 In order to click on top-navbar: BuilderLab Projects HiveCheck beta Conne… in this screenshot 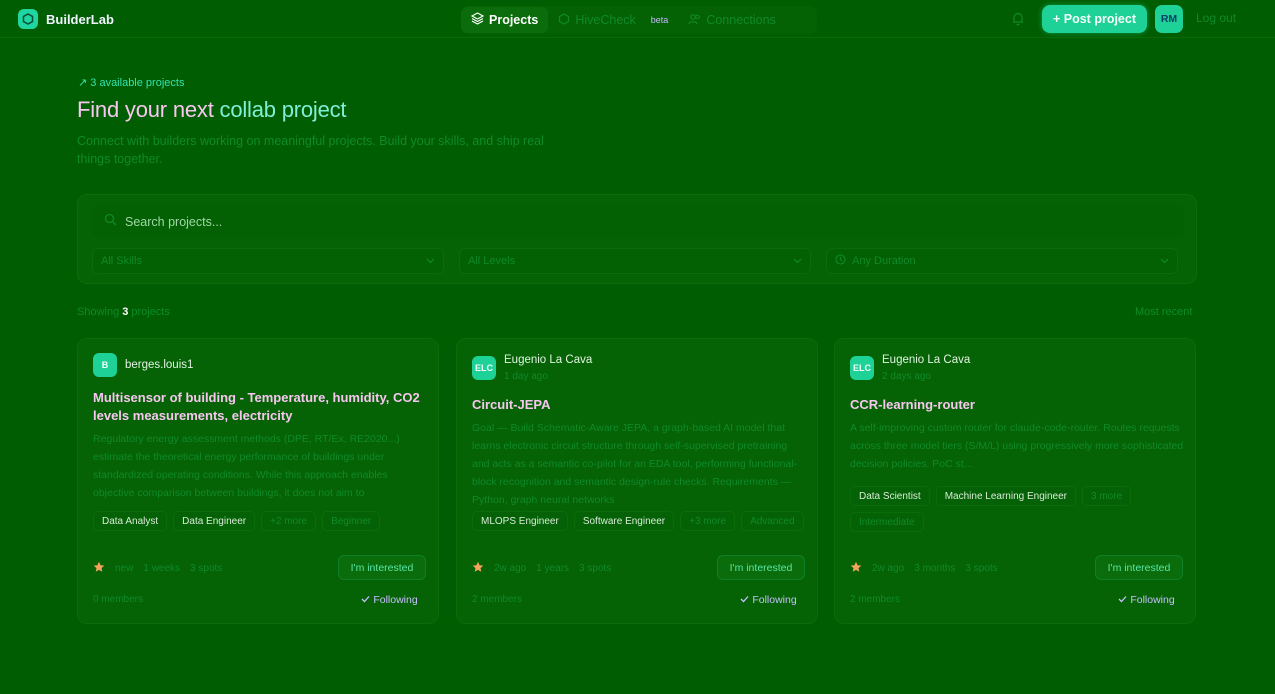, I will do `click(637, 19)`.